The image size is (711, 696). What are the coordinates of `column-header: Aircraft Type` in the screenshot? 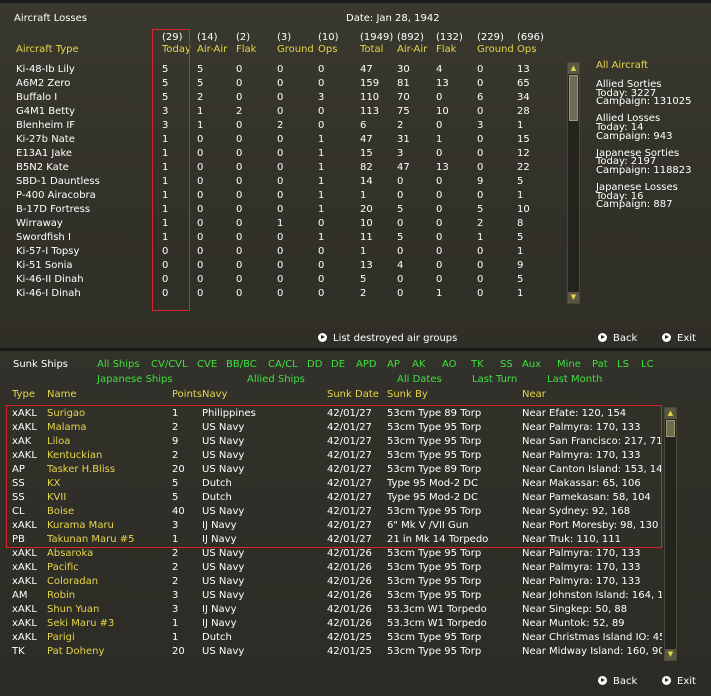 It's located at (47, 49).